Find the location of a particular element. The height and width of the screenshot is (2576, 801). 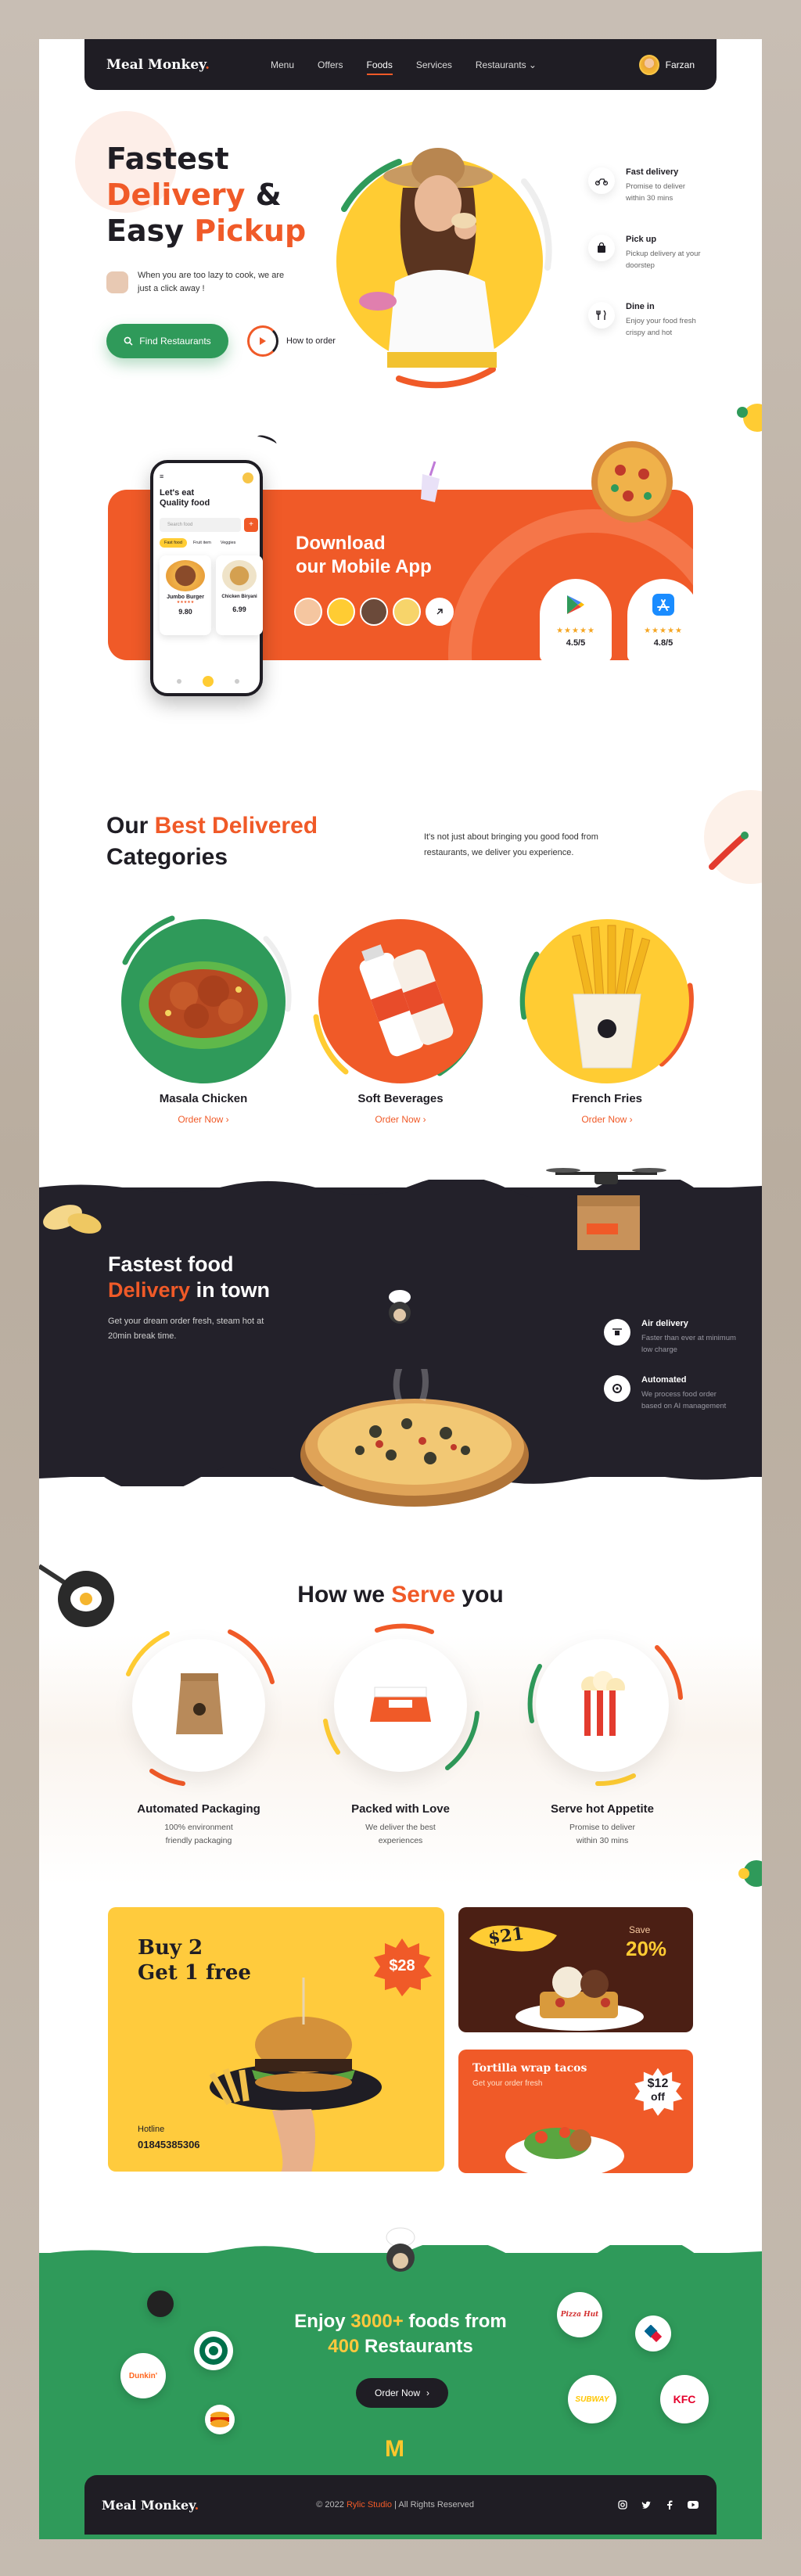

nav-item-menu: Menu is located at coordinates (282, 64).